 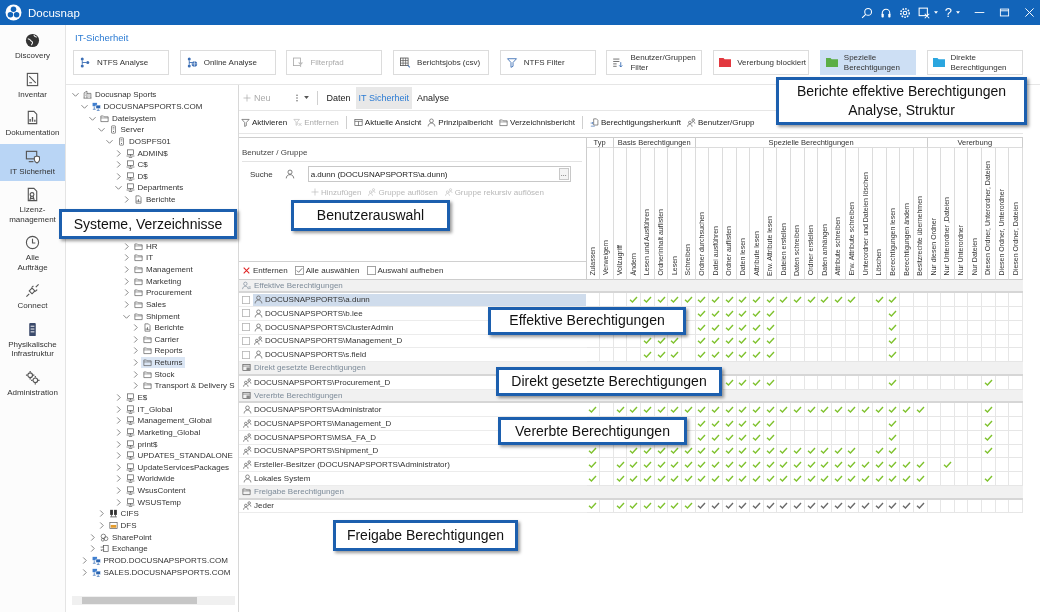 I want to click on tree-item: Marketing_Global, so click(x=163, y=432).